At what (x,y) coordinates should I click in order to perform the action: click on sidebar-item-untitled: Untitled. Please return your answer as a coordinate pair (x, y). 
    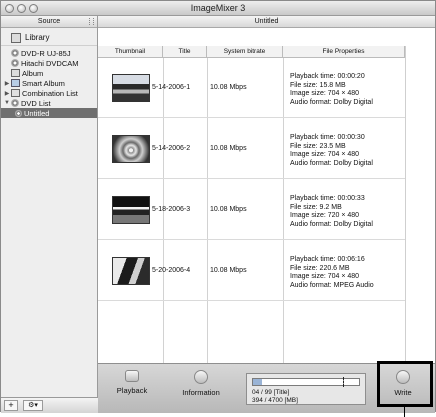
    Looking at the image, I should click on (49, 113).